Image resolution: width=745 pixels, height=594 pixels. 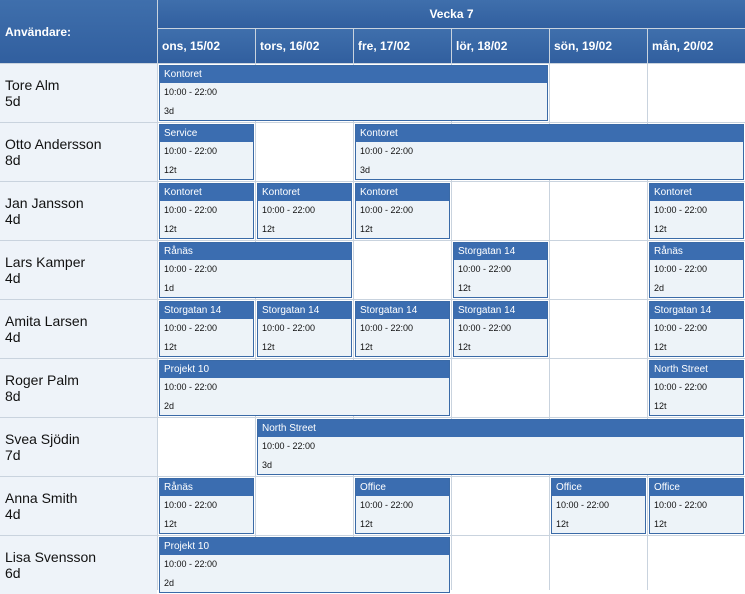 What do you see at coordinates (696, 270) in the screenshot?
I see `schedule-event: Rånäs 10:00 - 22:00 2d` at bounding box center [696, 270].